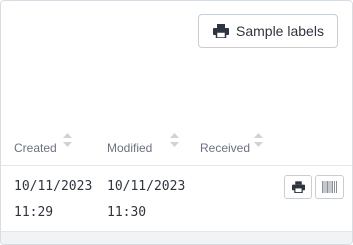 The image size is (353, 245). What do you see at coordinates (280, 31) in the screenshot?
I see `sample-labels-label: Sample labels` at bounding box center [280, 31].